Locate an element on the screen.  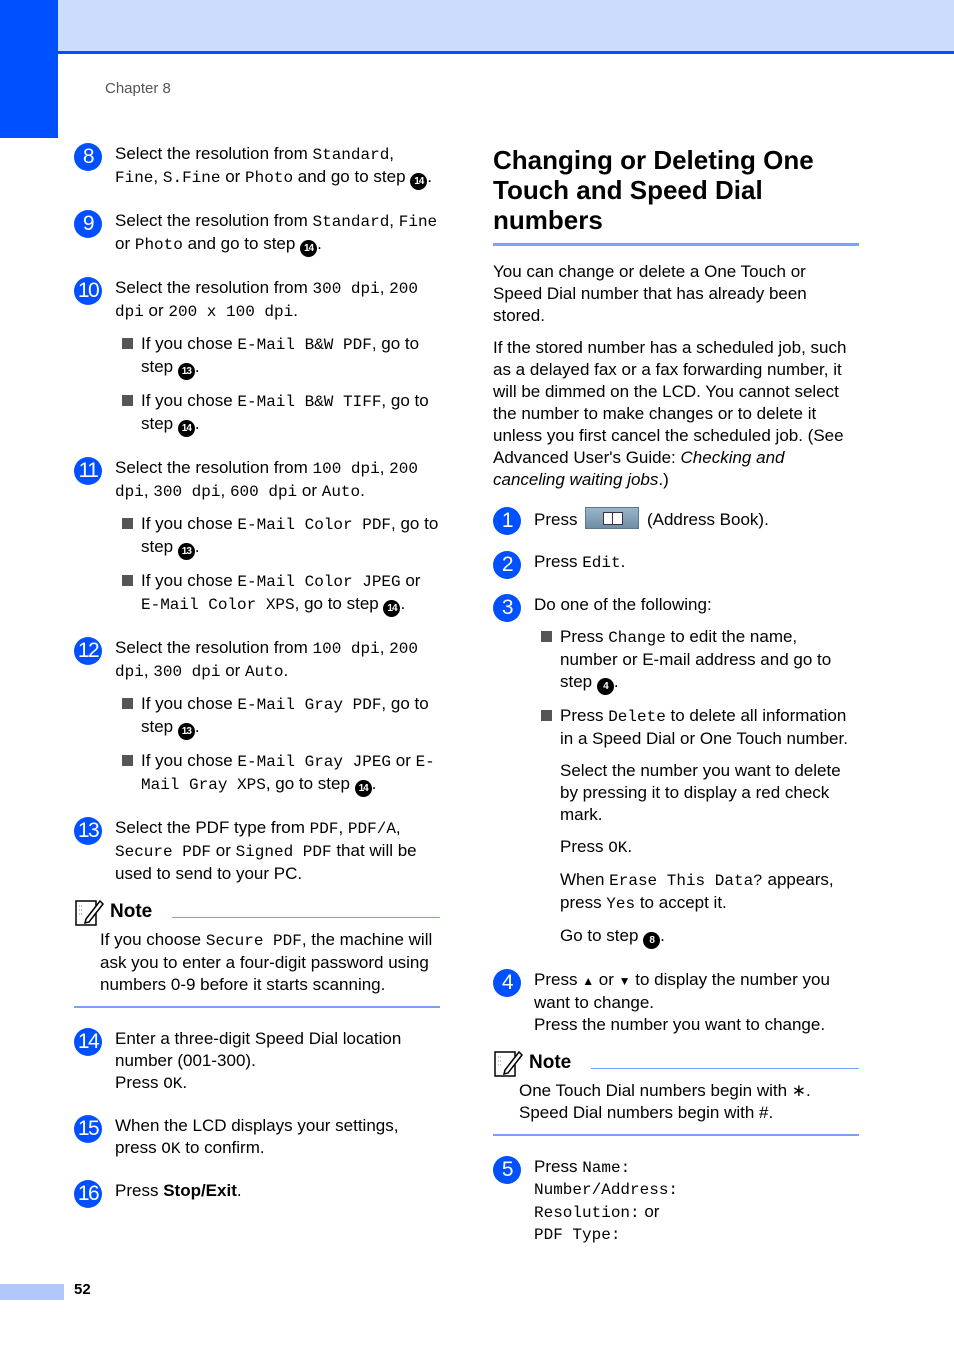
page-number: 52 is located at coordinates (82, 1289).